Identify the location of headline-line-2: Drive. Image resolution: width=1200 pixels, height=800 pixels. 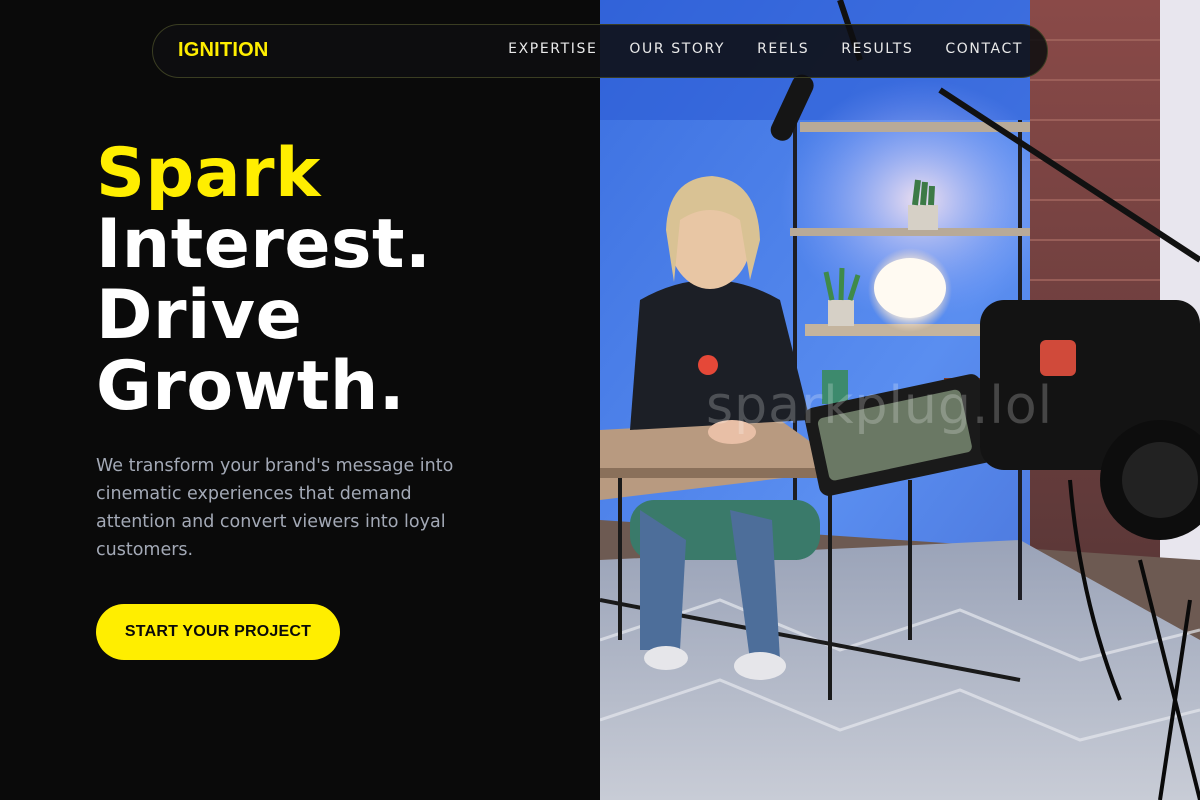
(199, 315).